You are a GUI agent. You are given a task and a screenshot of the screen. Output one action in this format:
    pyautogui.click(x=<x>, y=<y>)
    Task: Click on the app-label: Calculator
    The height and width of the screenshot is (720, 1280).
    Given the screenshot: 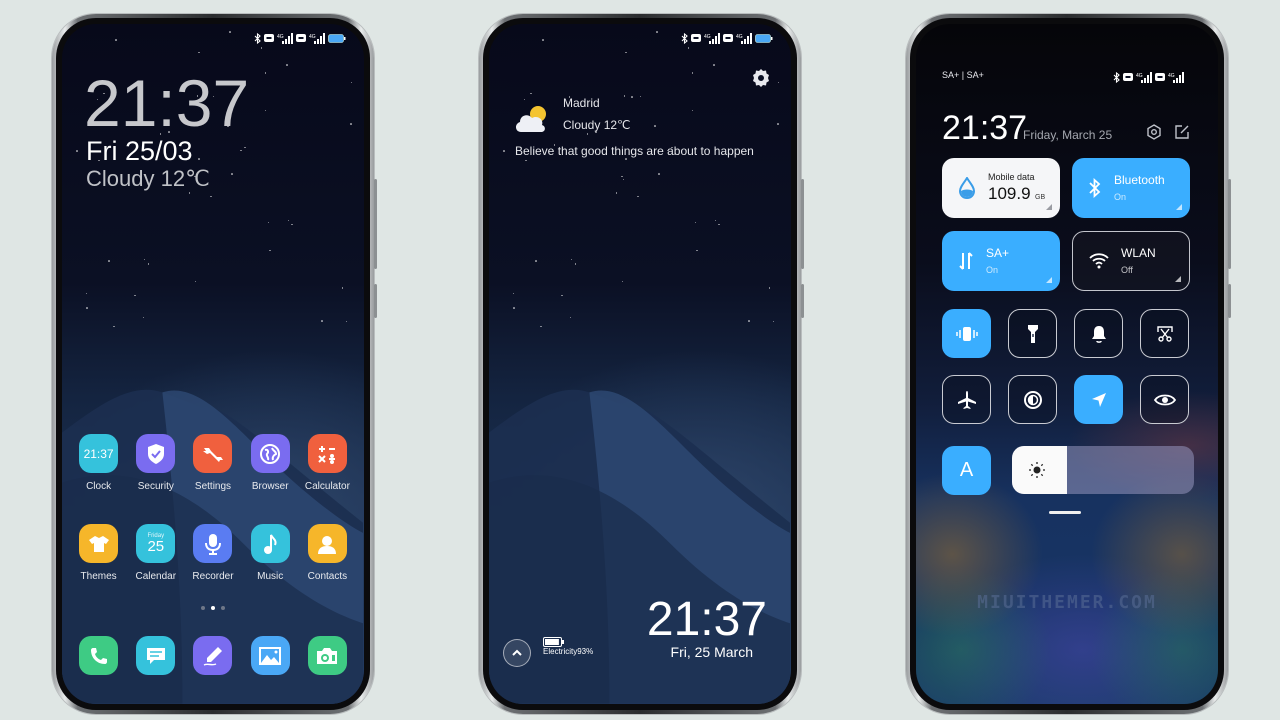 What is the action you would take?
    pyautogui.click(x=327, y=486)
    